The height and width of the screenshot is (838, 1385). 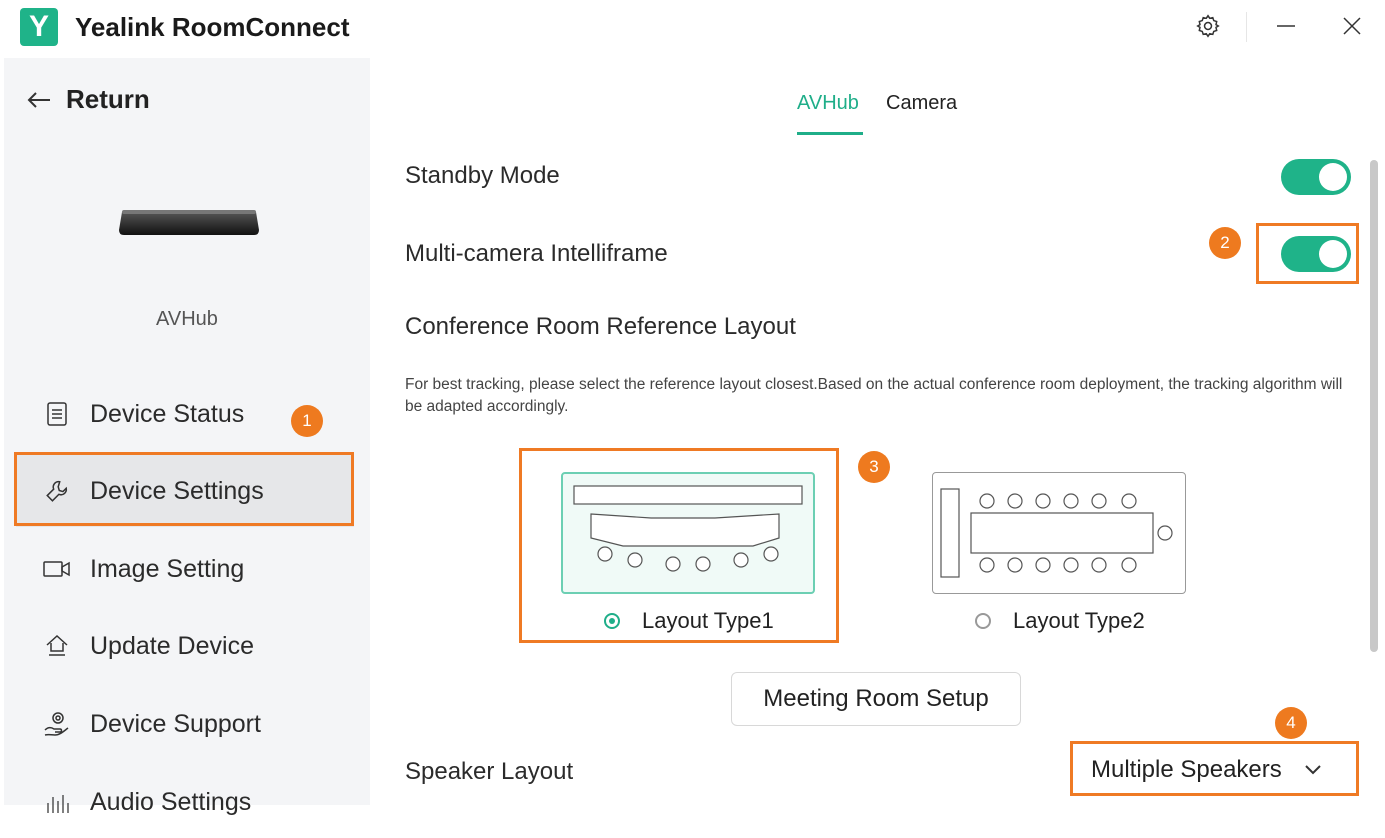 What do you see at coordinates (482, 175) in the screenshot?
I see `standby-mode-label: Standby Mode` at bounding box center [482, 175].